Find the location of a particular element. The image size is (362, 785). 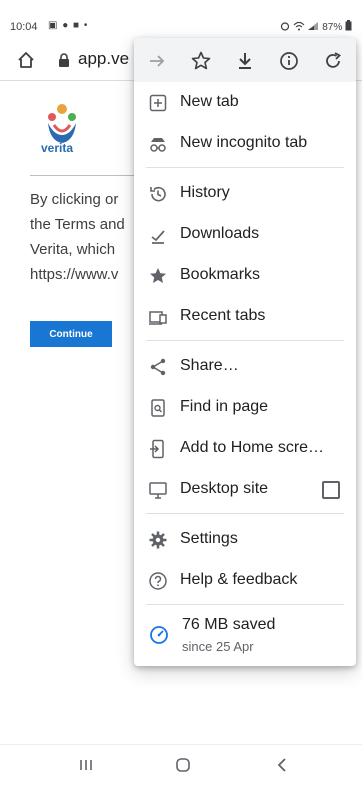

menu-item-label: Desktop site is located at coordinates (224, 488).